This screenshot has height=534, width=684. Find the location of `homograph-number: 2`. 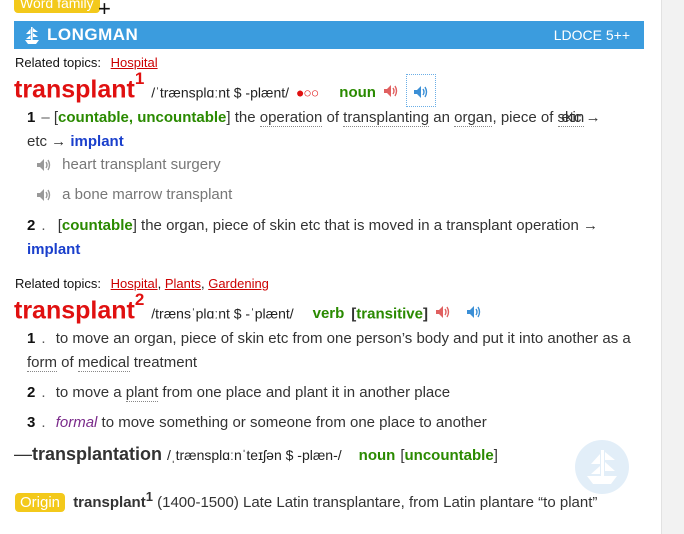

homograph-number: 2 is located at coordinates (139, 299).